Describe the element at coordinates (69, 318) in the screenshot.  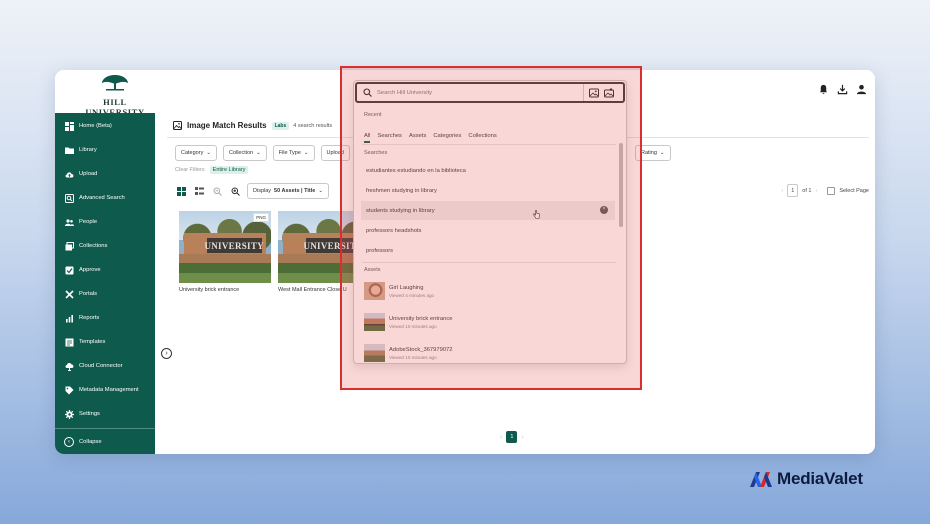
I see `reports-chart-icon` at that location.